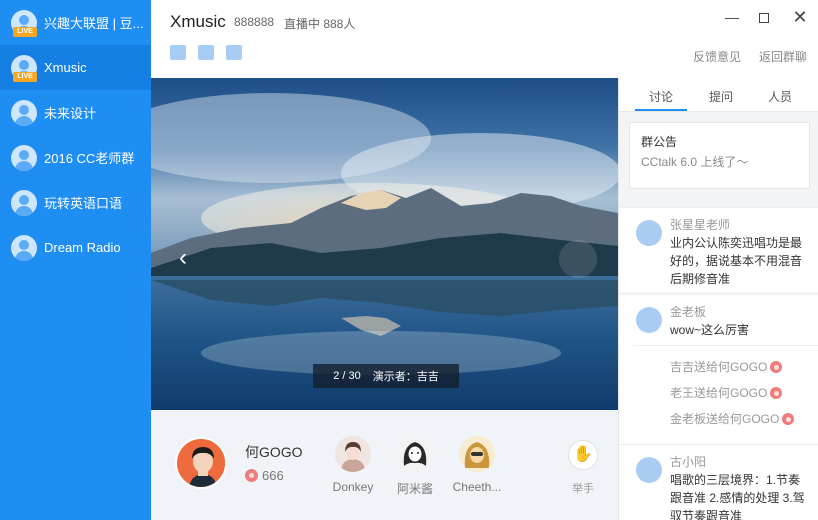 Image resolution: width=818 pixels, height=520 pixels. Describe the element at coordinates (717, 56) in the screenshot. I see `feedback-link: 反馈意见` at that location.